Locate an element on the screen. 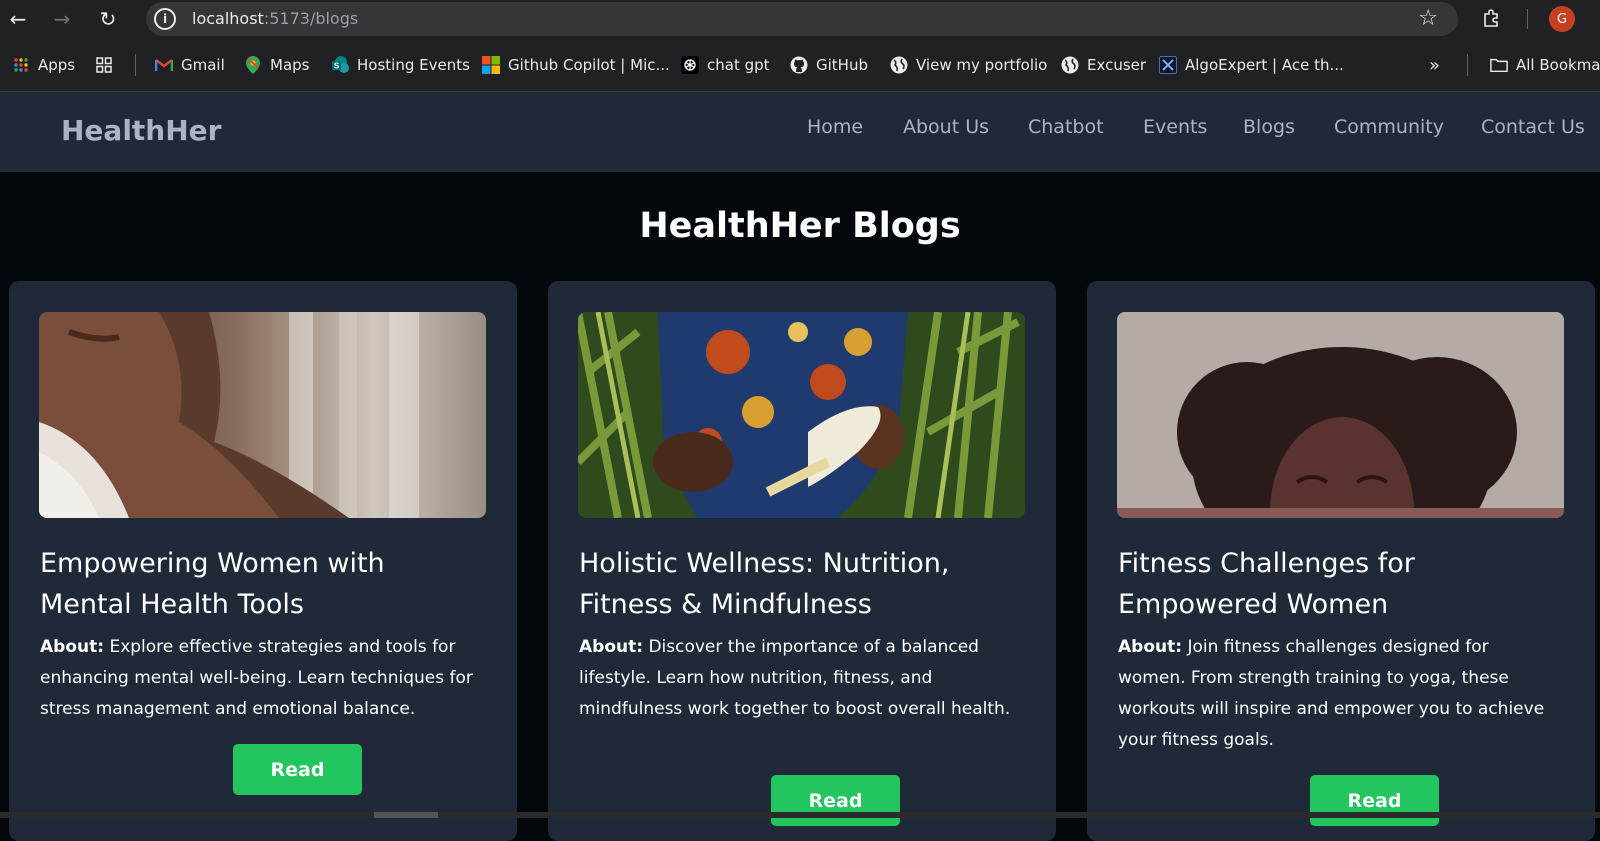 This screenshot has height=841, width=1600. github-icon is located at coordinates (799, 65).